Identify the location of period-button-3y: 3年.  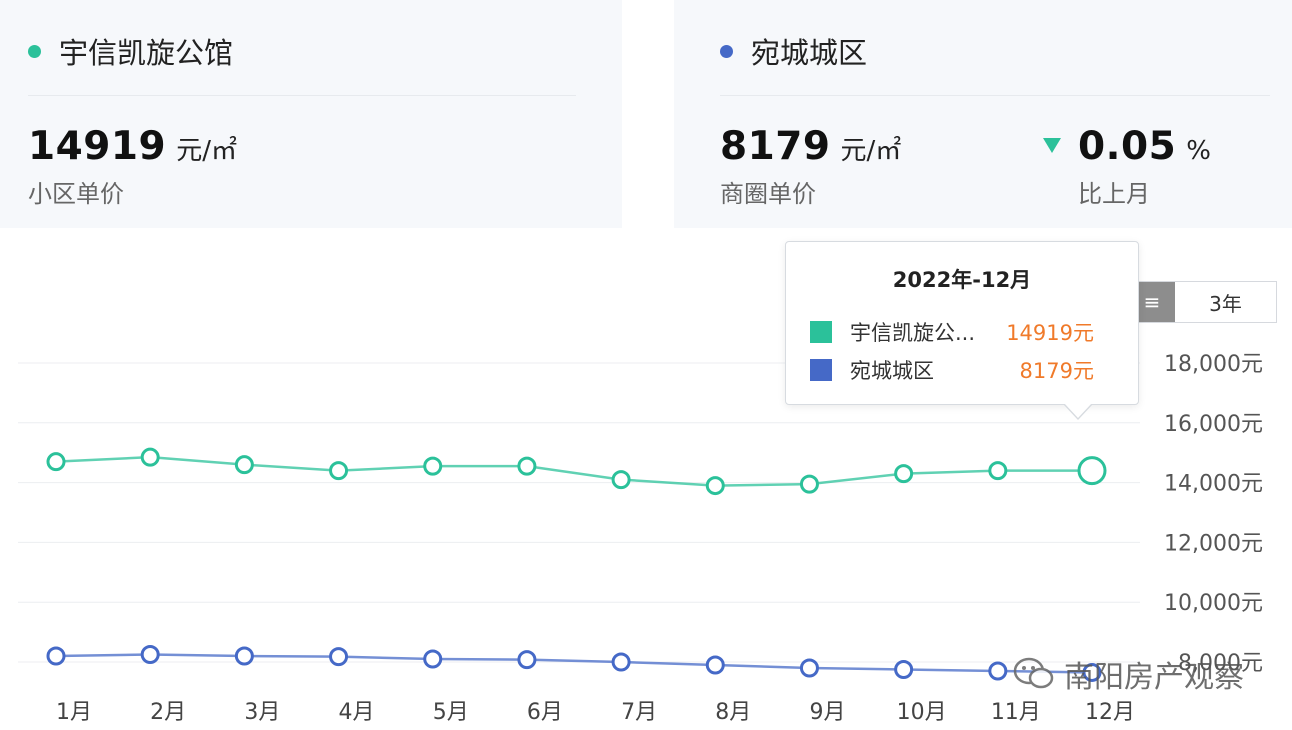
(1225, 302).